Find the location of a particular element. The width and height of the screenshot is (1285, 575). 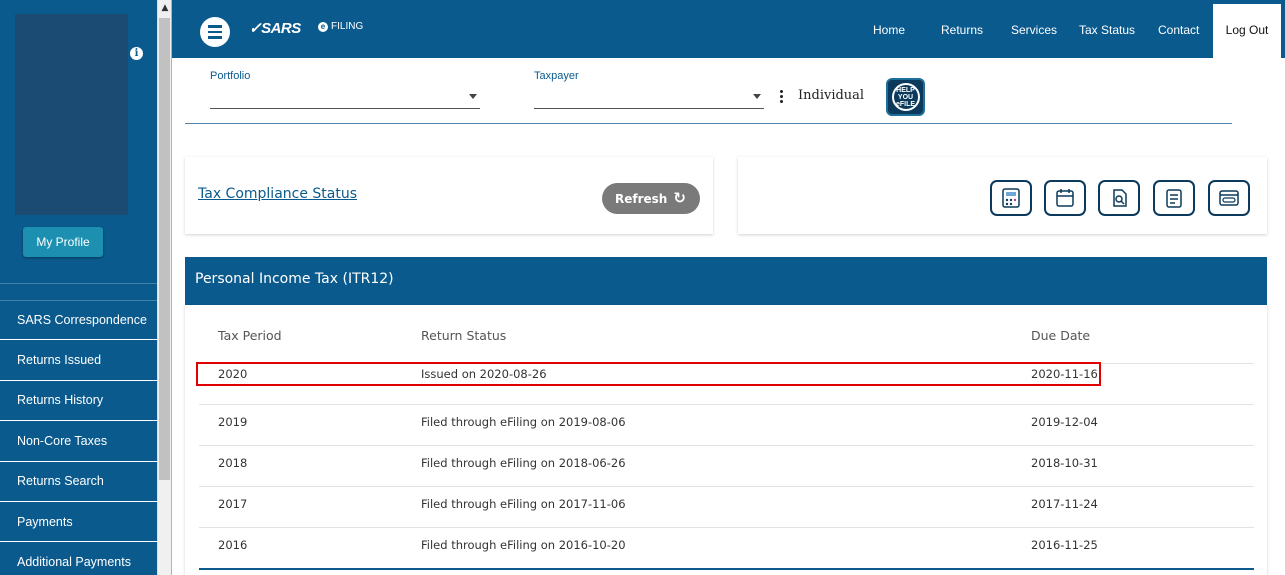

sidebar-item-additional-payments: Additional Payments is located at coordinates (78, 558).